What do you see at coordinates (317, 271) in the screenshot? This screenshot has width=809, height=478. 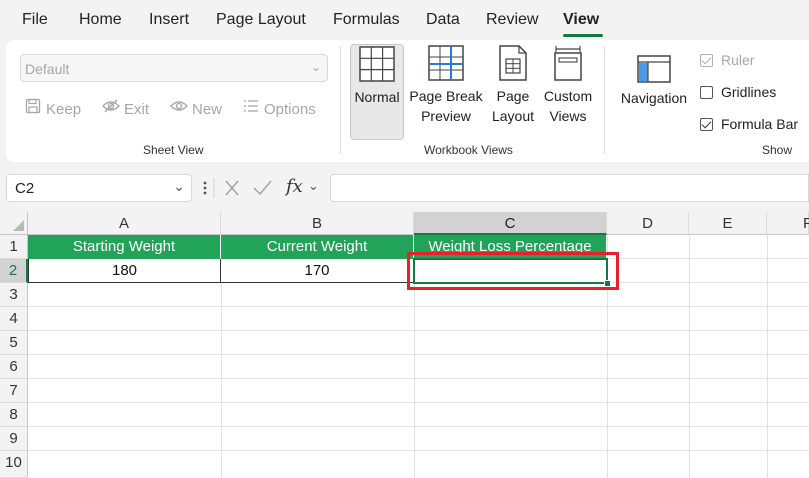 I see `cell-b2: 170` at bounding box center [317, 271].